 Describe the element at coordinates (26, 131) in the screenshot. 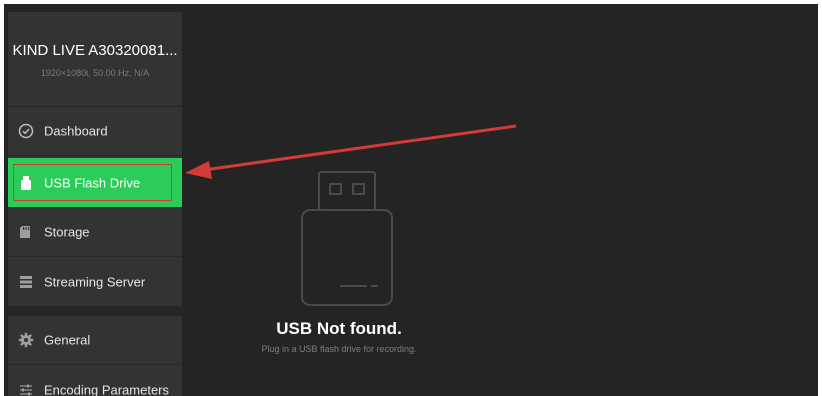

I see `dashboard-icon` at that location.